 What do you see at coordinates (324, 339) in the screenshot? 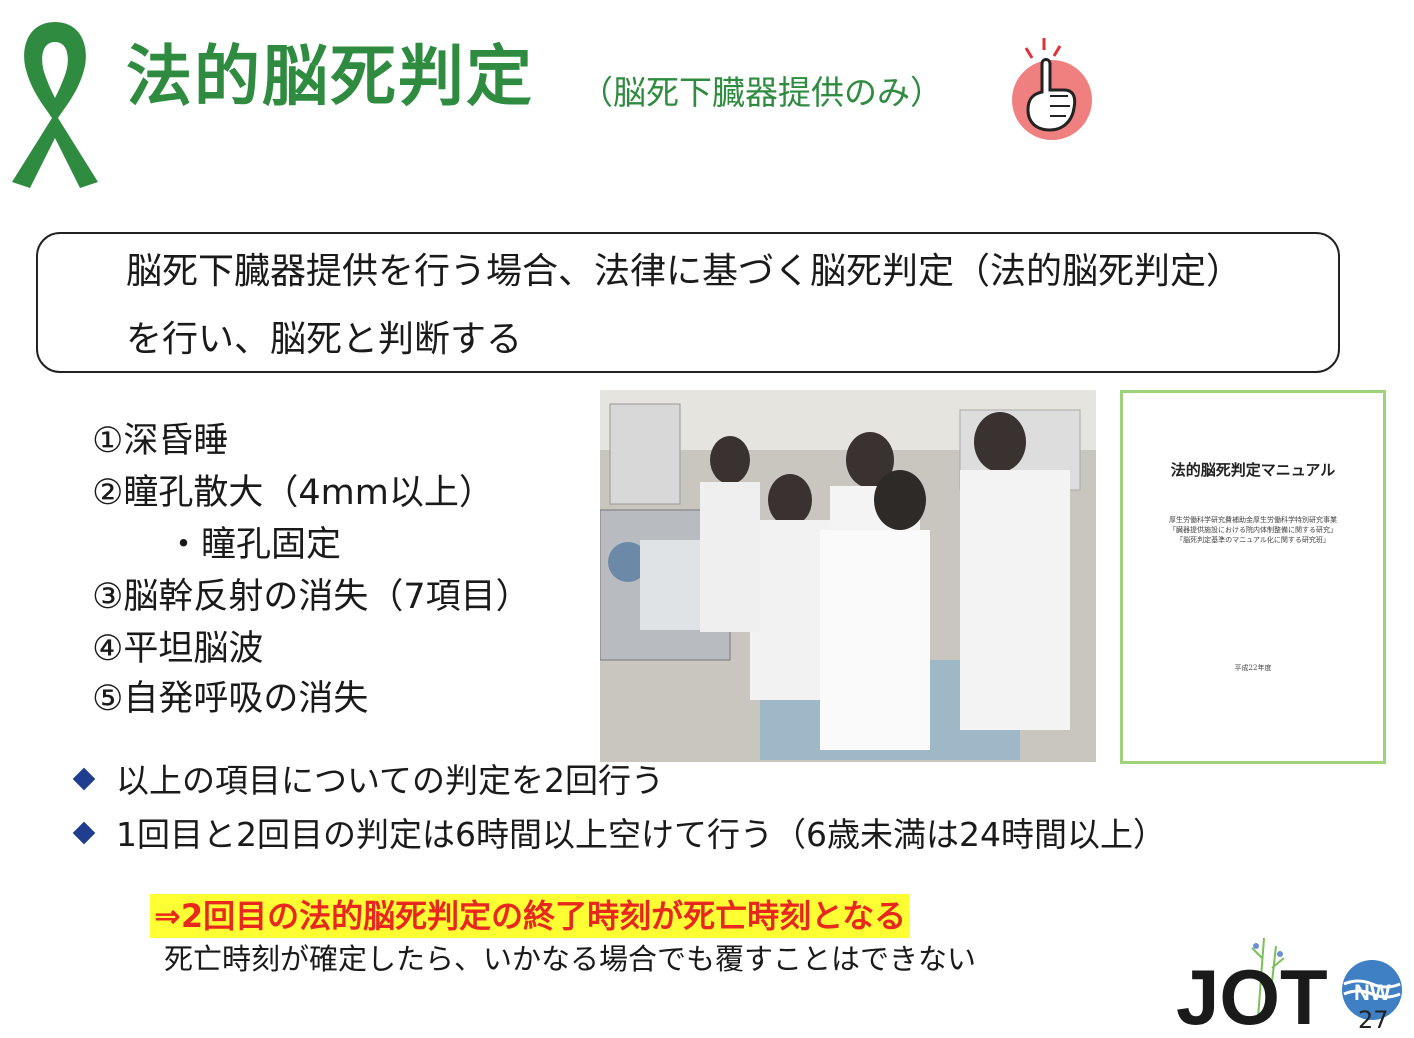
I see `definition-text-line-2: を行い、脳死と判断する` at bounding box center [324, 339].